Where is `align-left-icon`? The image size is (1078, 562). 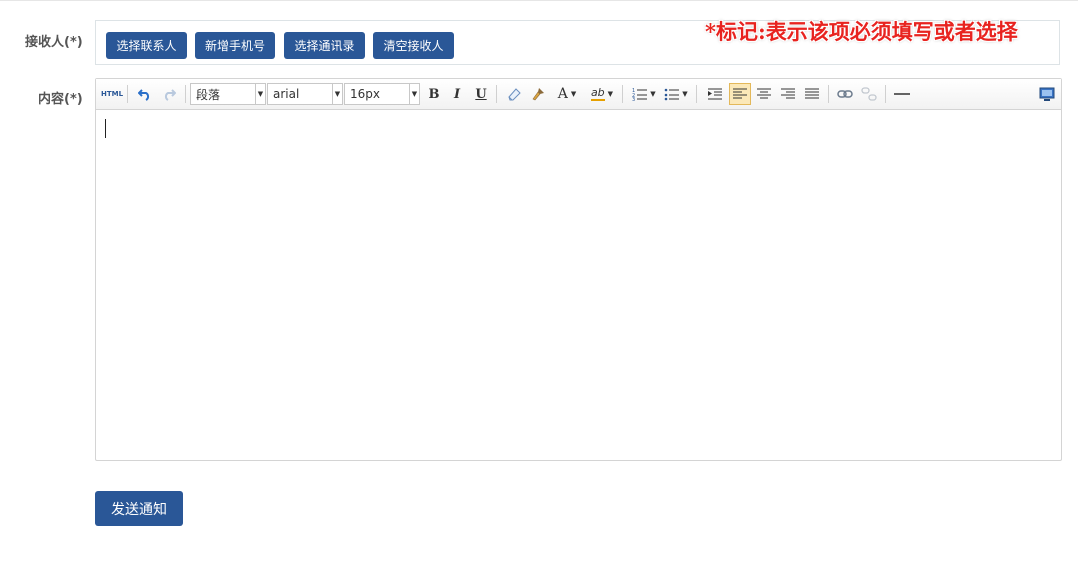
align-left-icon is located at coordinates (740, 93).